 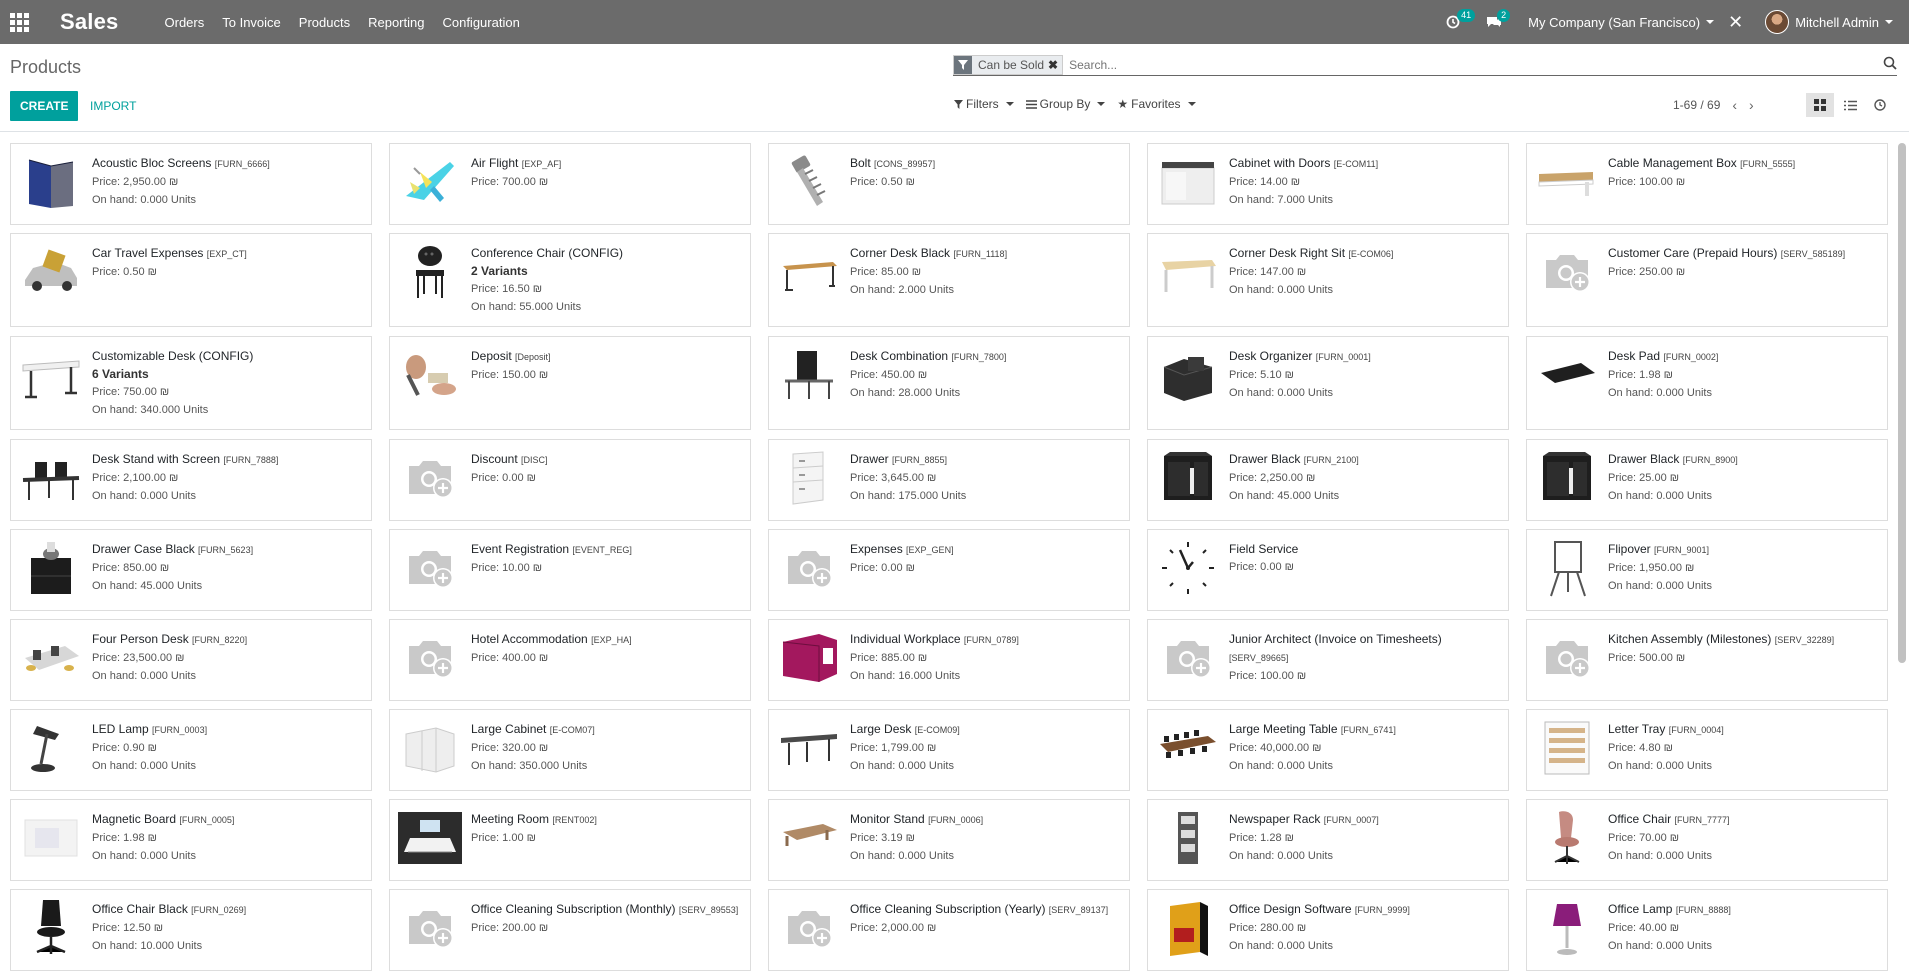 I want to click on activity-view-button, so click(x=1880, y=105).